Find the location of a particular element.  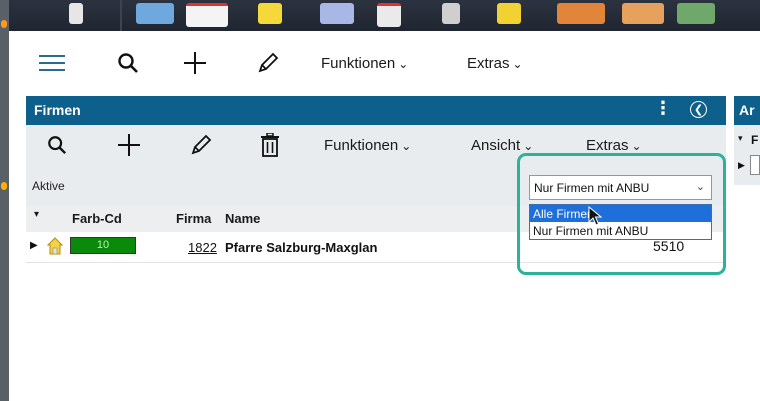

color-code-value: 10 is located at coordinates (103, 245).